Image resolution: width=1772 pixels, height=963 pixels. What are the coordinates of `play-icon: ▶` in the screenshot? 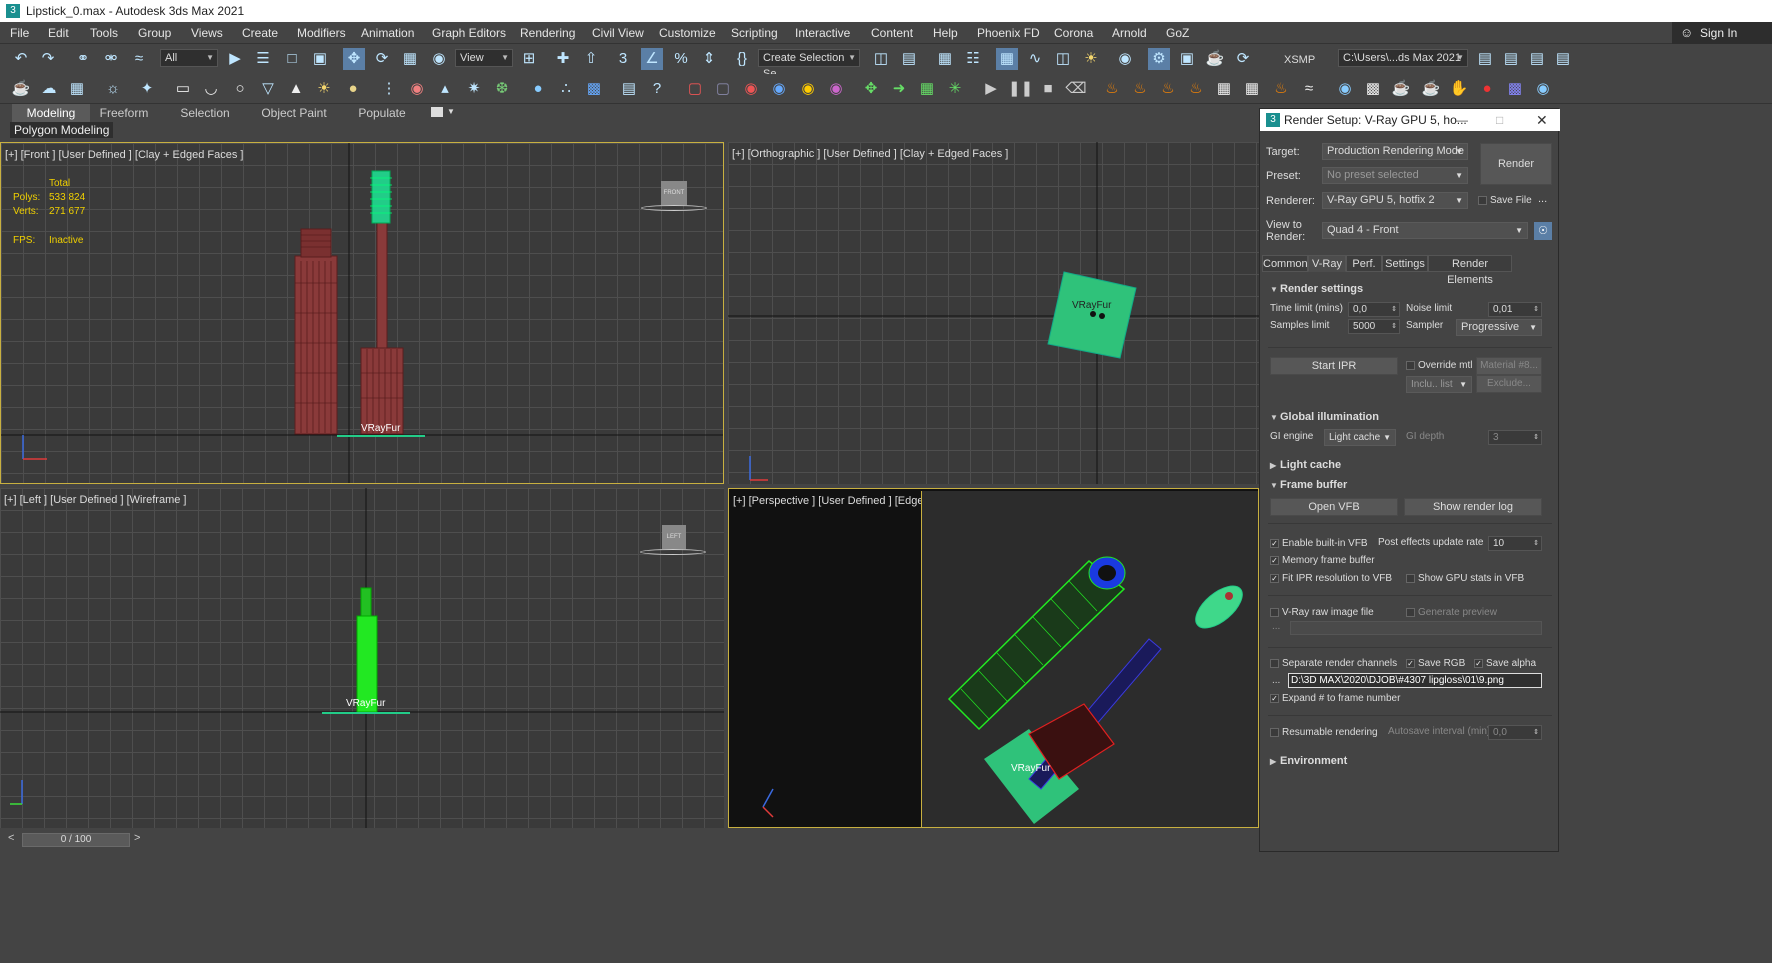 It's located at (991, 89).